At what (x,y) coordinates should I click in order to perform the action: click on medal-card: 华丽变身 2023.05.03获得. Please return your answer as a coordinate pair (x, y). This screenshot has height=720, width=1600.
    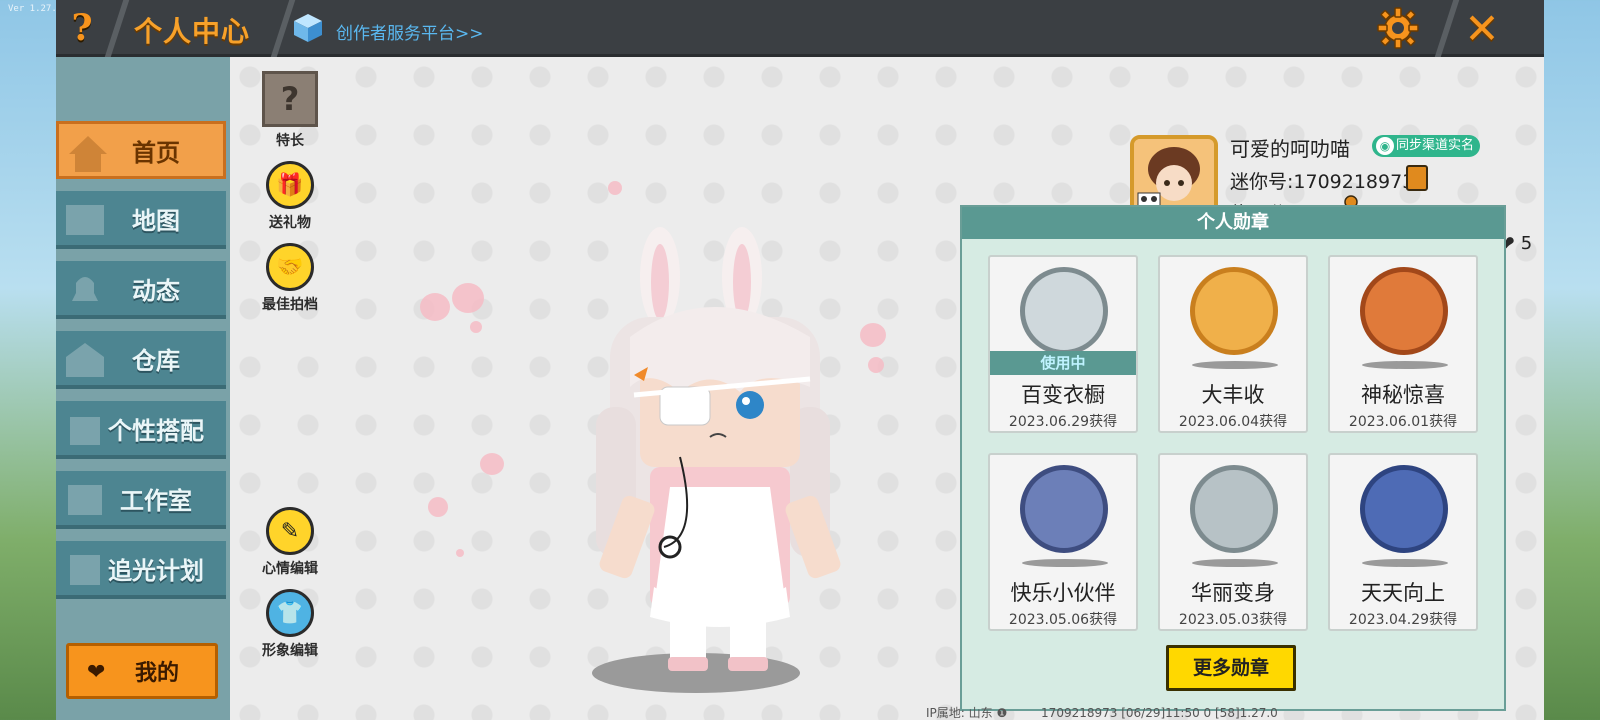
    Looking at the image, I should click on (1233, 542).